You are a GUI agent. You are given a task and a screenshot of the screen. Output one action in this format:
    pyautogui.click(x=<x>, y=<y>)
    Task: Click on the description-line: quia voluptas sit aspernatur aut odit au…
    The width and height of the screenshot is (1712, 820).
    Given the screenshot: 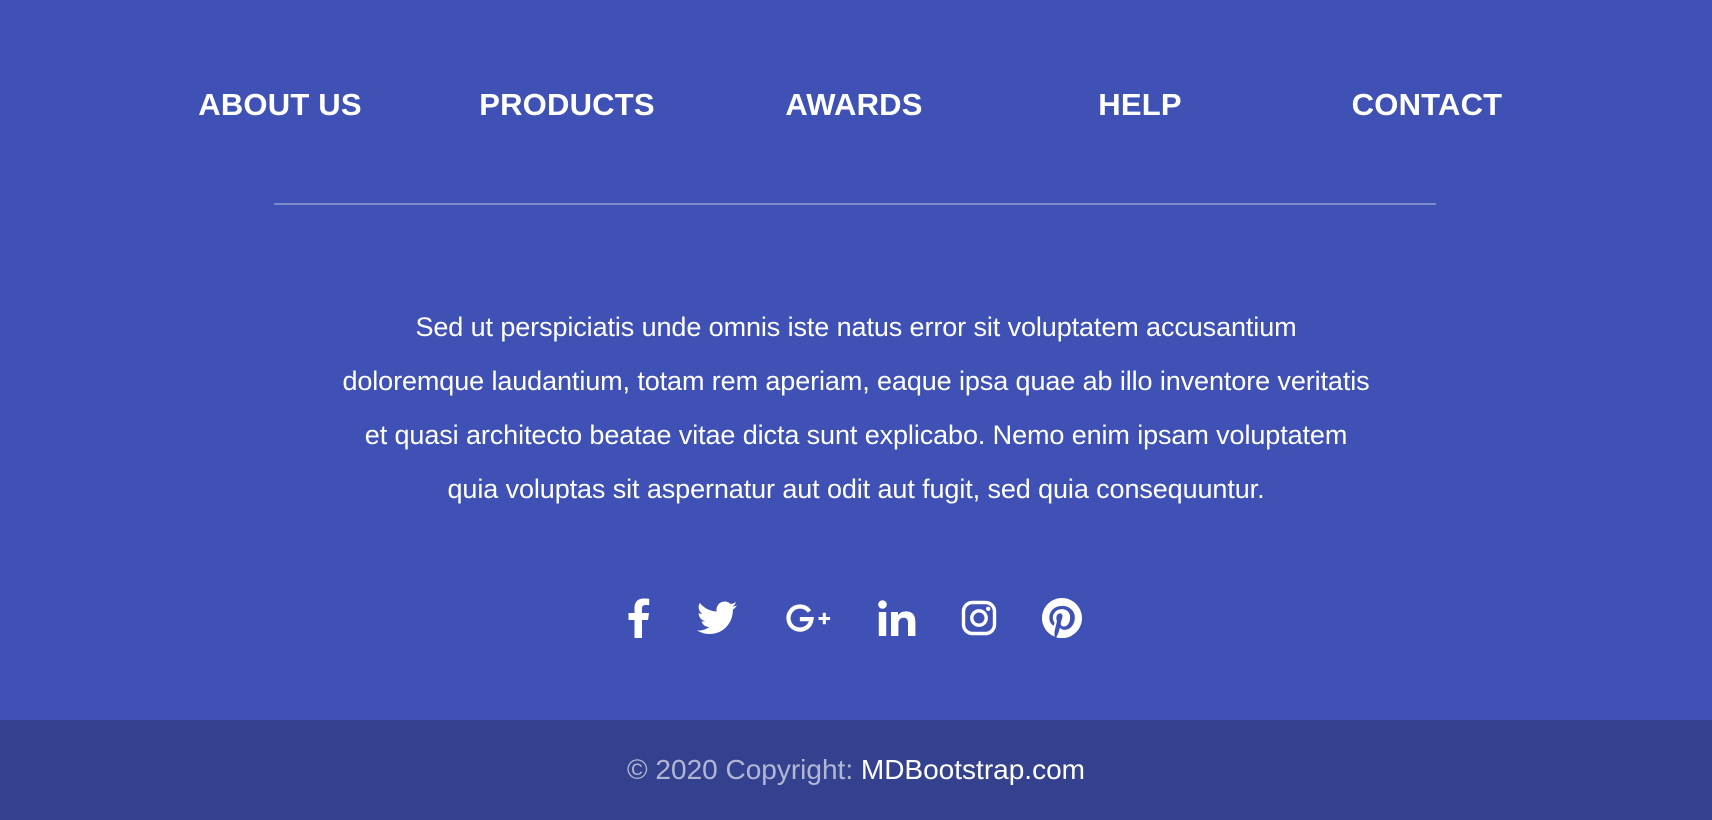 What is the action you would take?
    pyautogui.click(x=856, y=489)
    